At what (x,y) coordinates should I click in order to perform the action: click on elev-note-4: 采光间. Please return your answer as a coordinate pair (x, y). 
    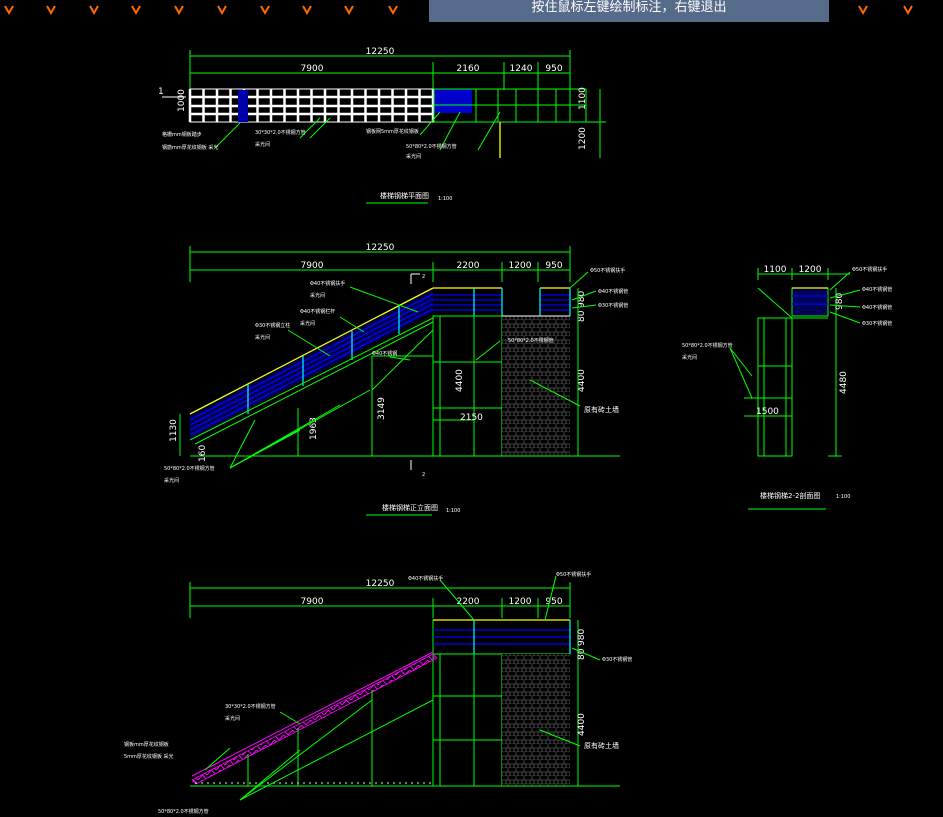
    Looking at the image, I should click on (307, 323).